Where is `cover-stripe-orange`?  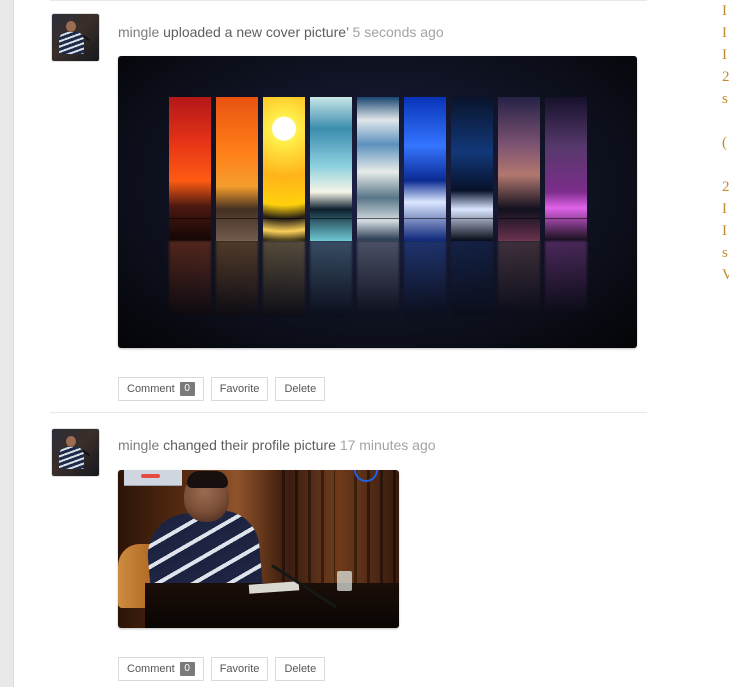
cover-stripe-orange is located at coordinates (237, 169).